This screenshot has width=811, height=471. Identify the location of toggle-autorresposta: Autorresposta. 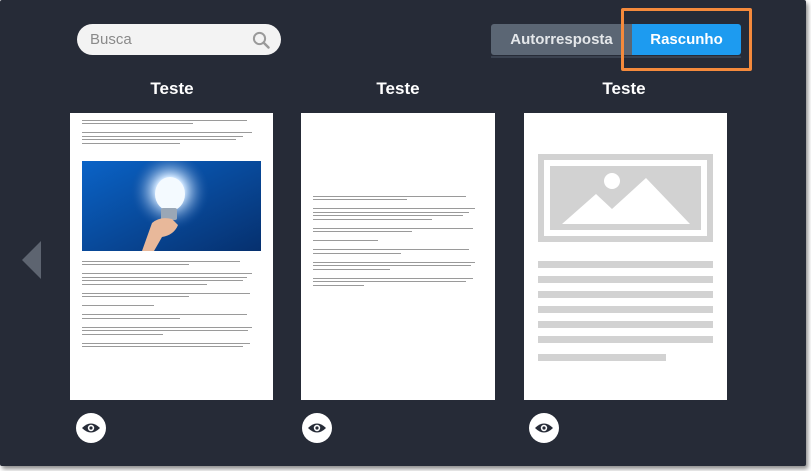
(561, 39).